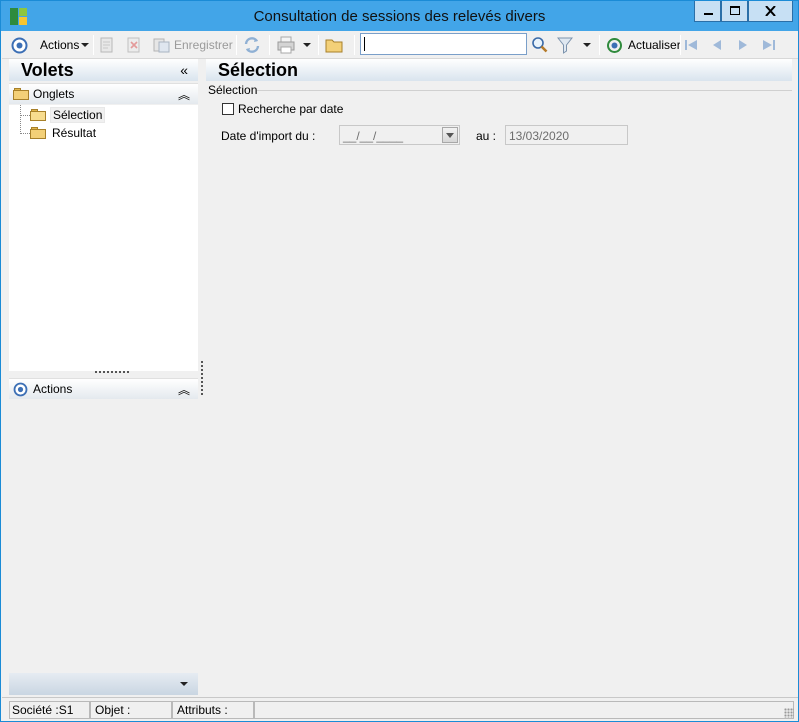  I want to click on new-document-icon, so click(106, 45).